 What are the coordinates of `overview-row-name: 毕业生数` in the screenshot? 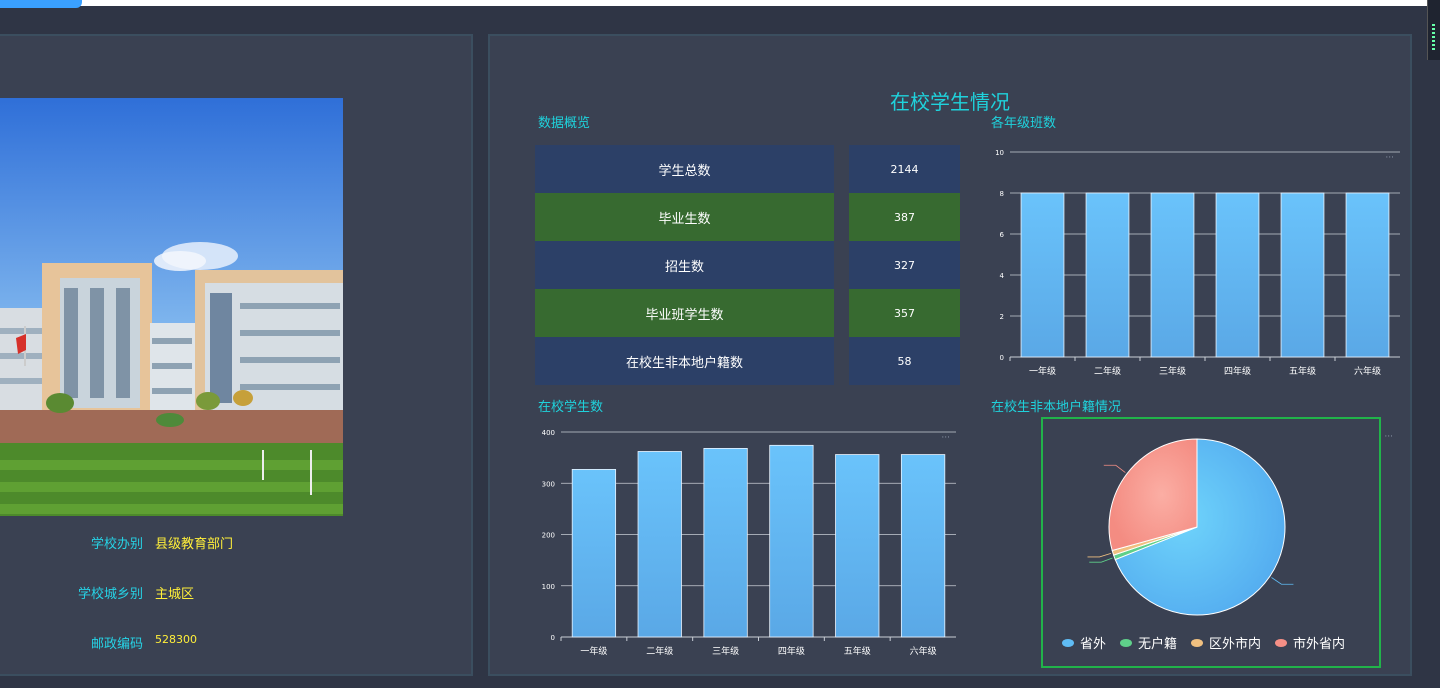 It's located at (684, 217).